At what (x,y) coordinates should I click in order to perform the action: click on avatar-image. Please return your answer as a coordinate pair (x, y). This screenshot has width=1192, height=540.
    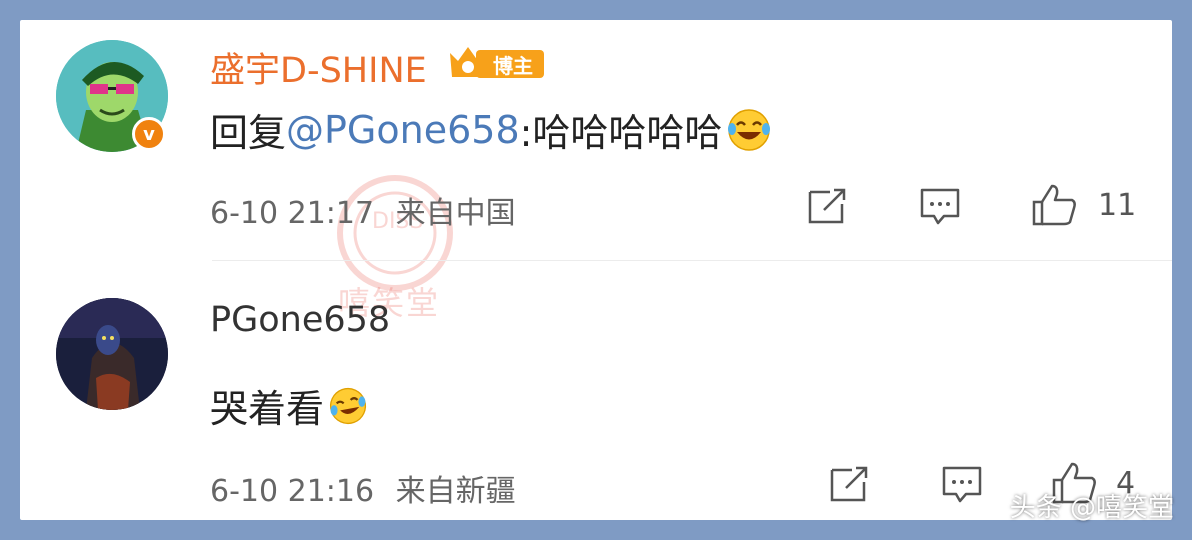
    Looking at the image, I should click on (112, 354).